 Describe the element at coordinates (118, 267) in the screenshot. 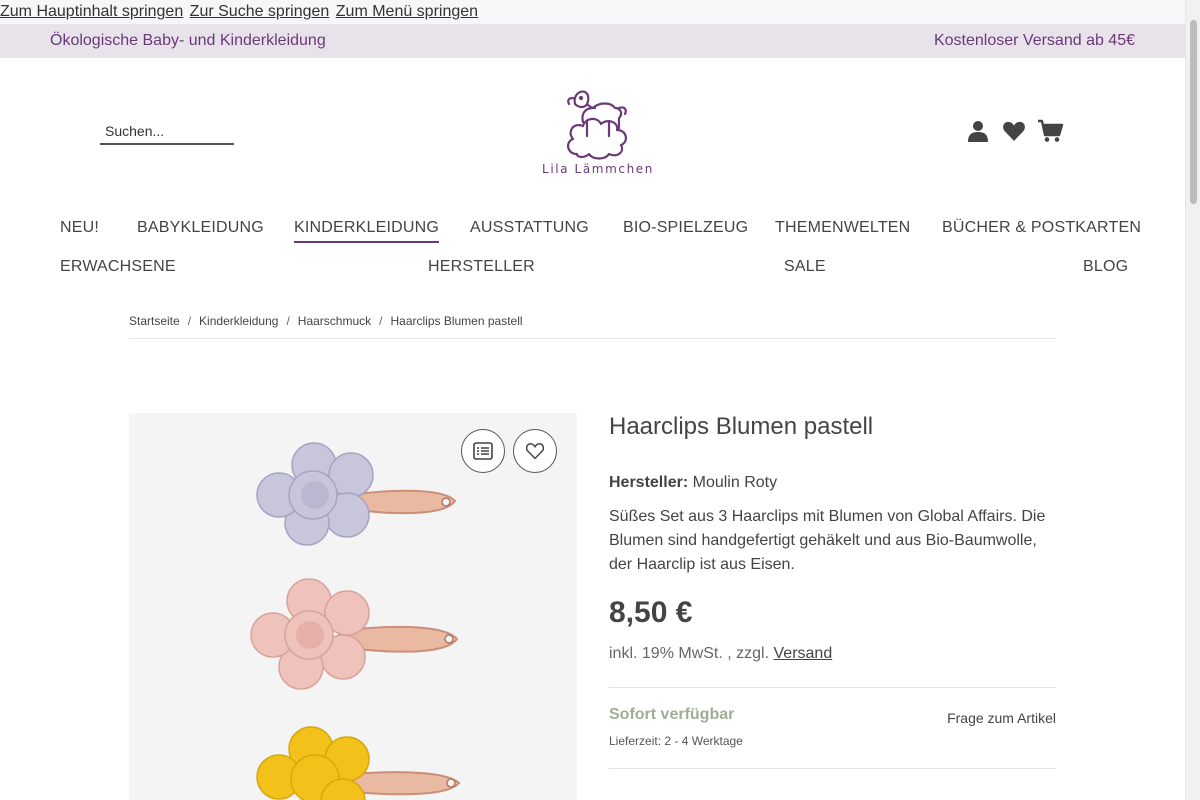

I see `nav-item-erwachsene: ERWACHSENE` at that location.